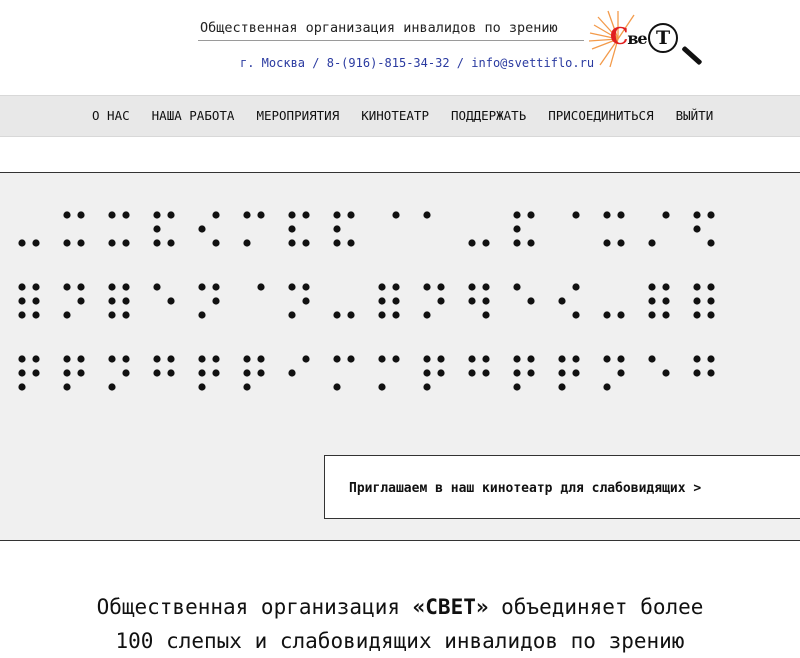  I want to click on nav-item-join: ПРИСОЕДИНИТЬСЯ, so click(600, 115).